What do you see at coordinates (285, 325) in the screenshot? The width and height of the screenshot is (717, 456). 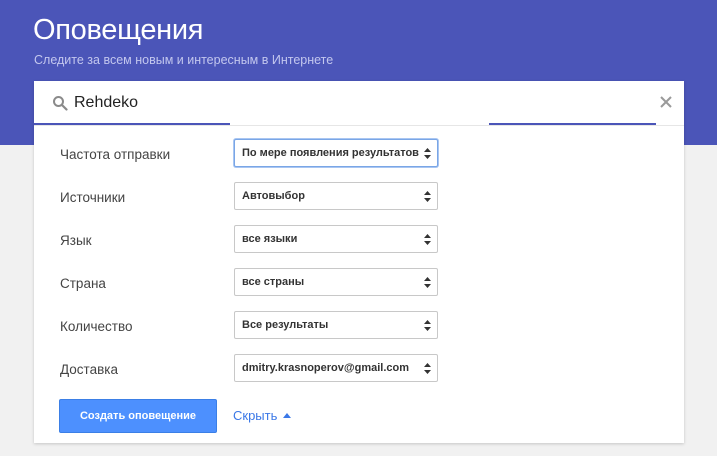 I see `quantity-select-value: Все результаты` at bounding box center [285, 325].